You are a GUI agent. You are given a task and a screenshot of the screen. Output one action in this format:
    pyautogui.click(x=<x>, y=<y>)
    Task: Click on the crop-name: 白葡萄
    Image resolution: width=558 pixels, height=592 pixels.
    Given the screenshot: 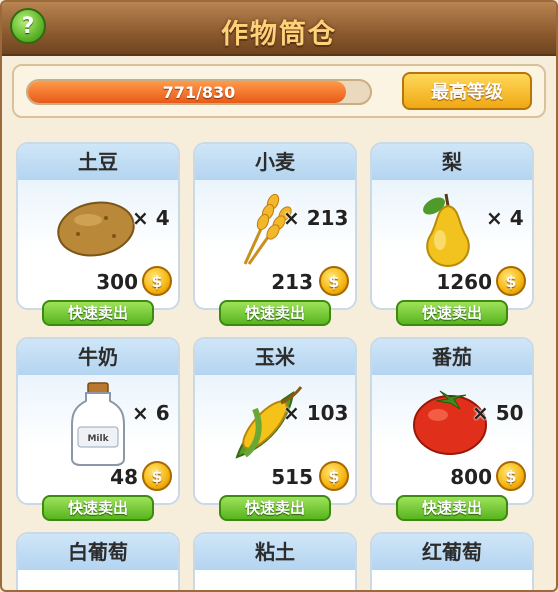 What is the action you would take?
    pyautogui.click(x=98, y=552)
    